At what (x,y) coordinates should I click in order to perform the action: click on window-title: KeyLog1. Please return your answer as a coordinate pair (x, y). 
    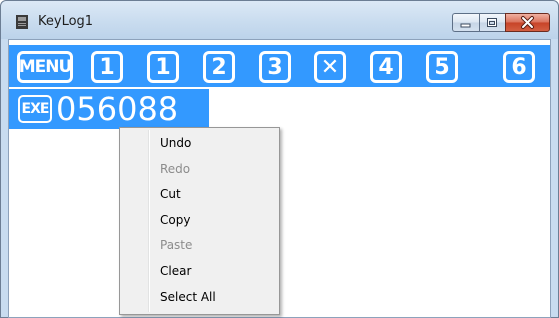
    Looking at the image, I should click on (66, 21).